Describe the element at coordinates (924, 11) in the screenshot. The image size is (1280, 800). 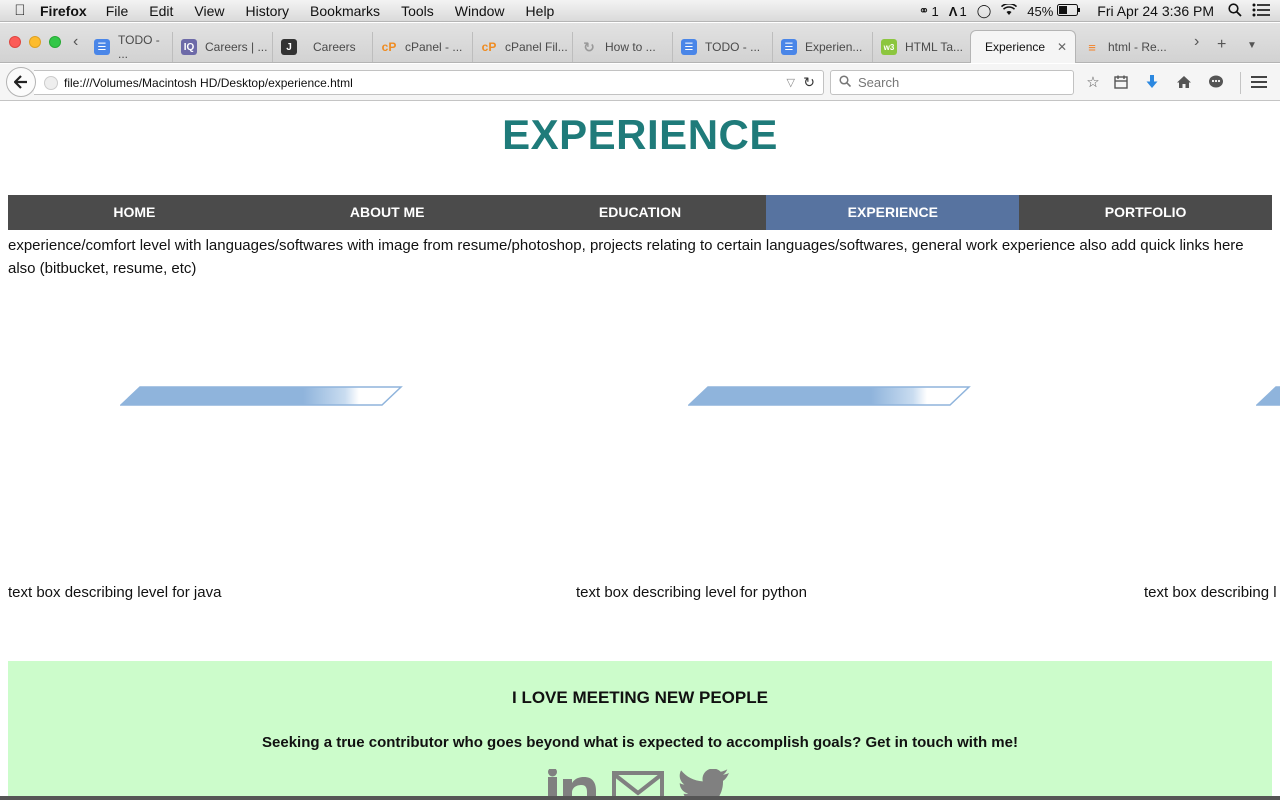
I see `creative-cloud-icon: ⚭` at that location.